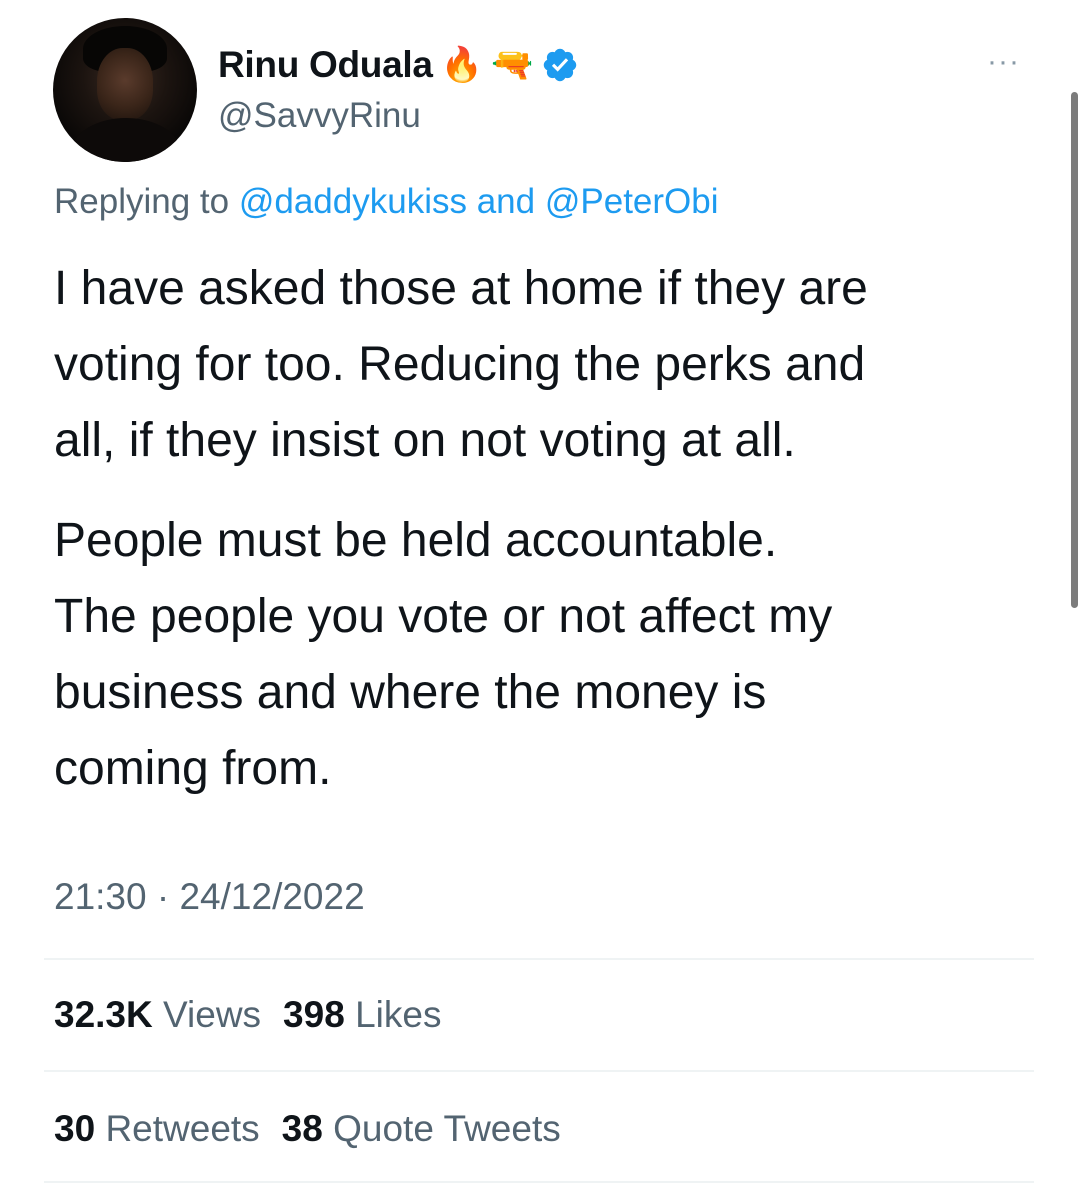 The width and height of the screenshot is (1085, 1200). I want to click on author-avatar, so click(125, 90).